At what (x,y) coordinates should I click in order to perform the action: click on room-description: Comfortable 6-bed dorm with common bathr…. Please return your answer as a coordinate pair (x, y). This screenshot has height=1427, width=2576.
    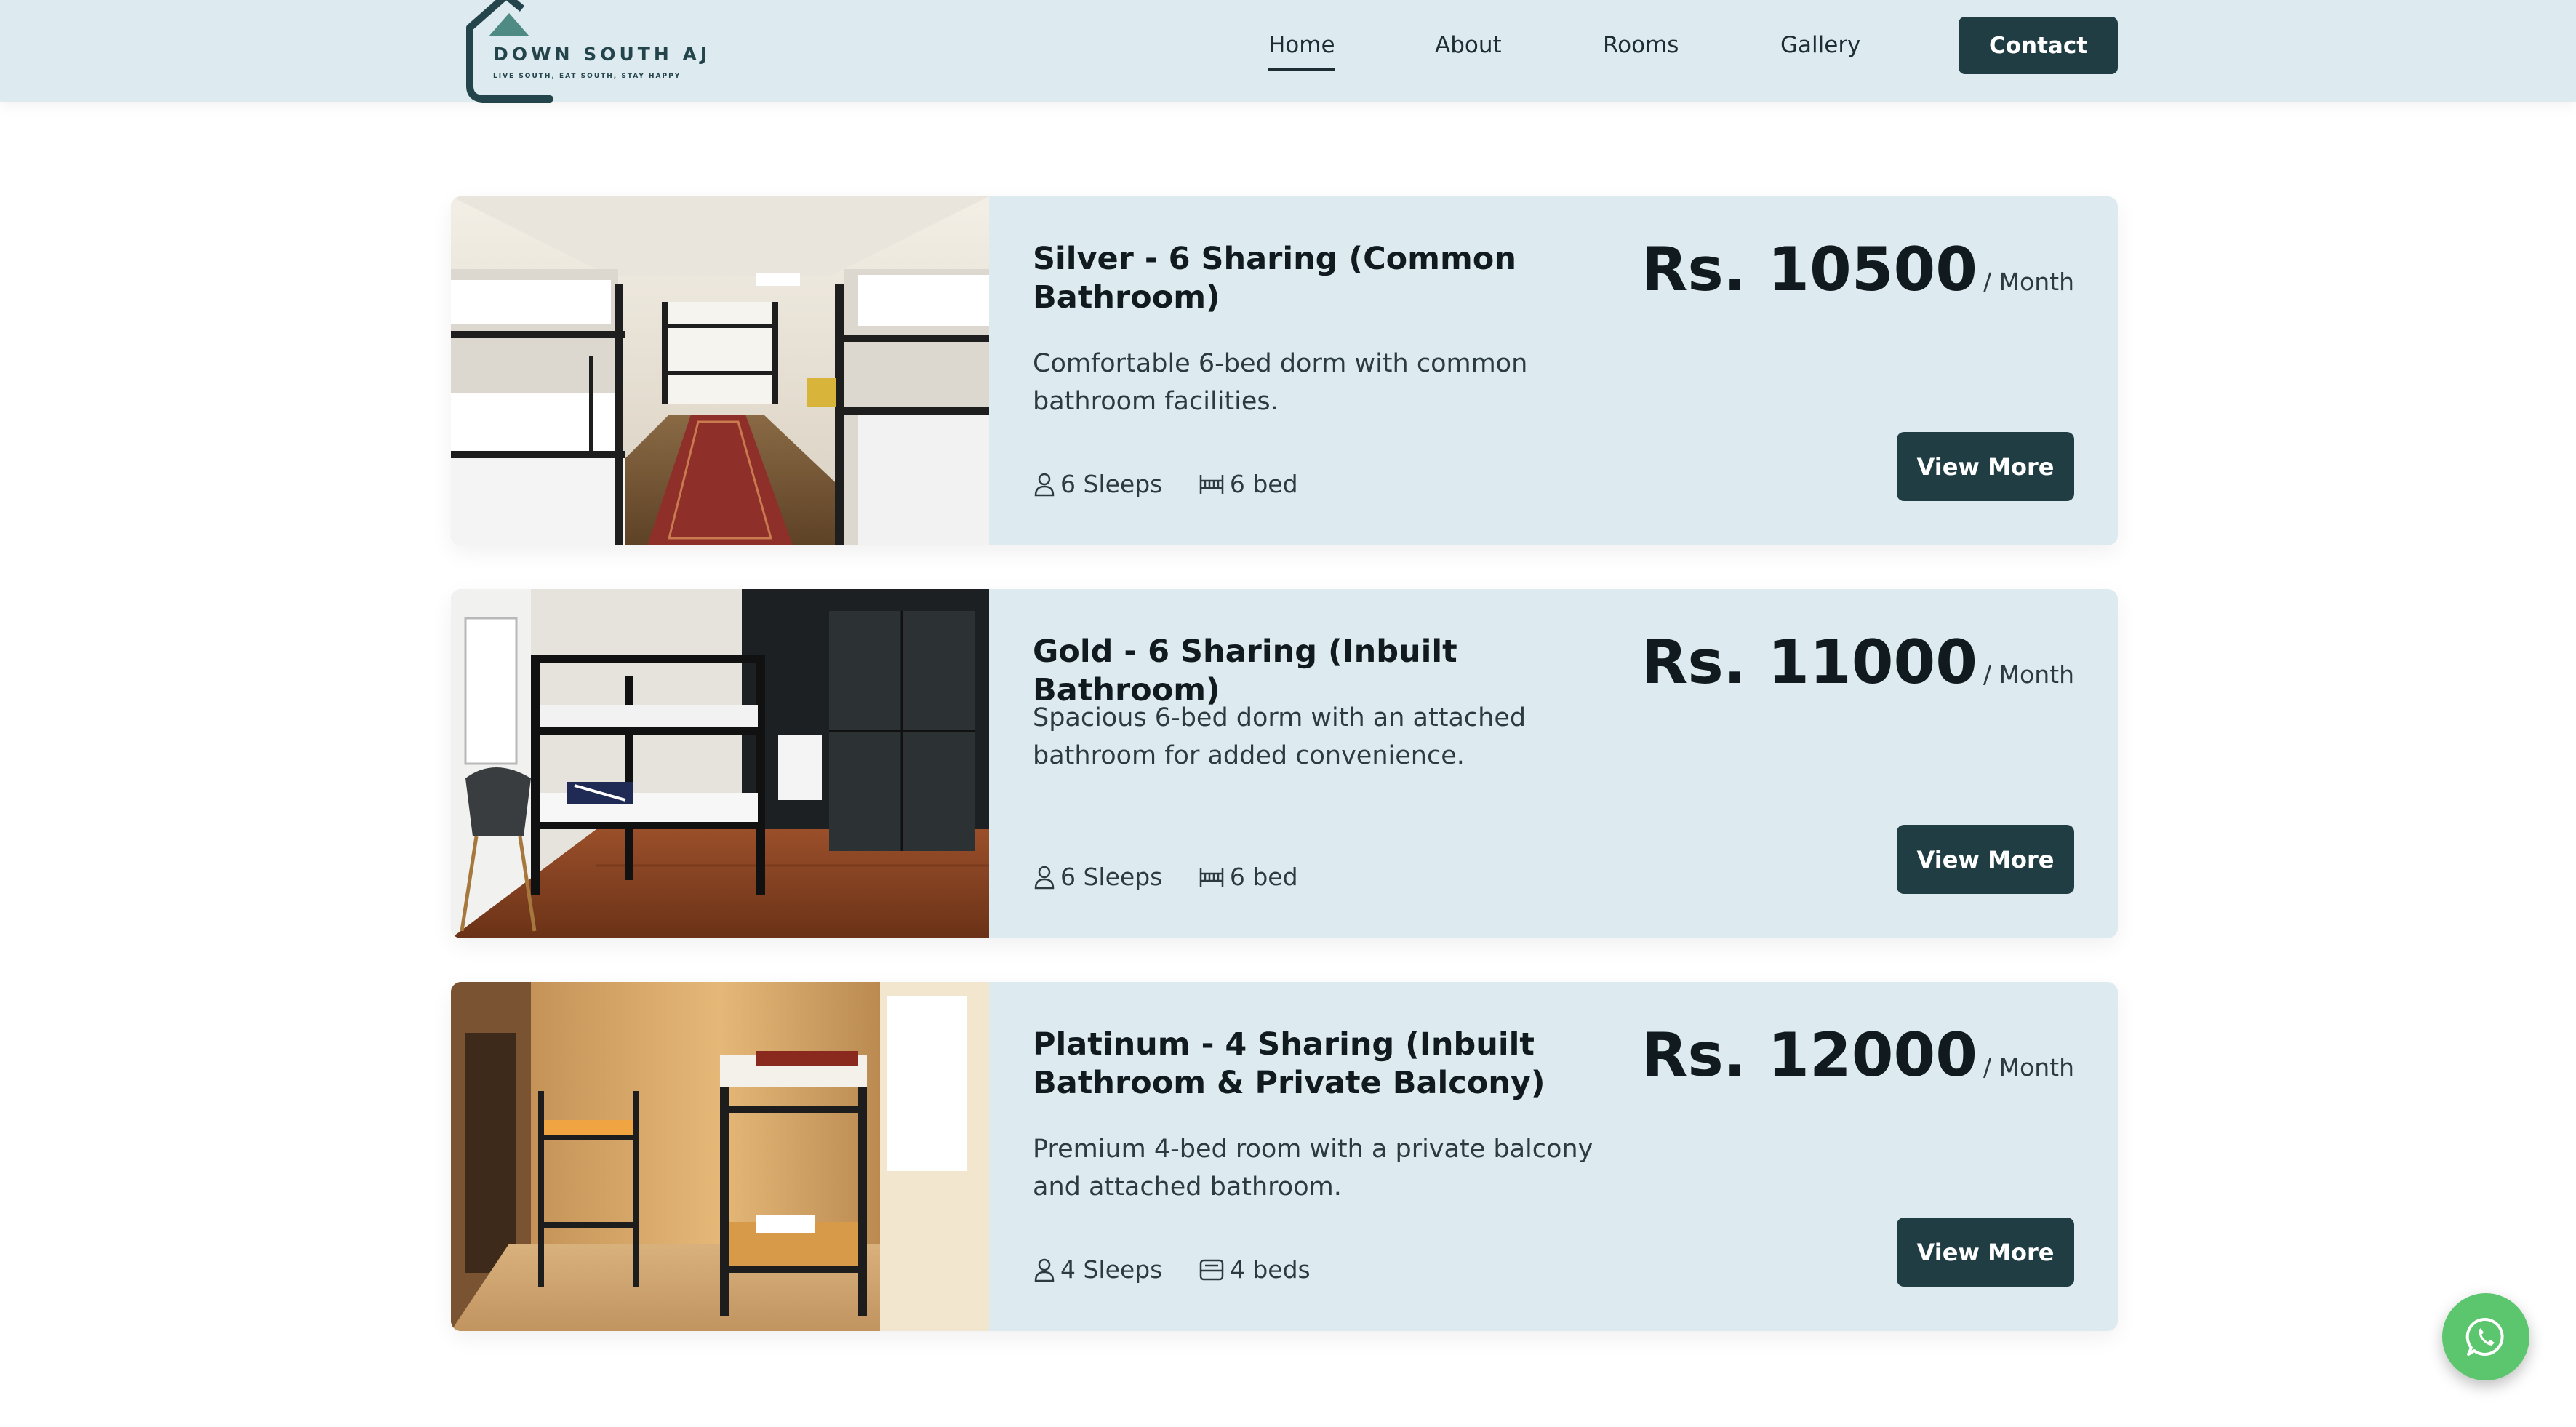
    Looking at the image, I should click on (1280, 382).